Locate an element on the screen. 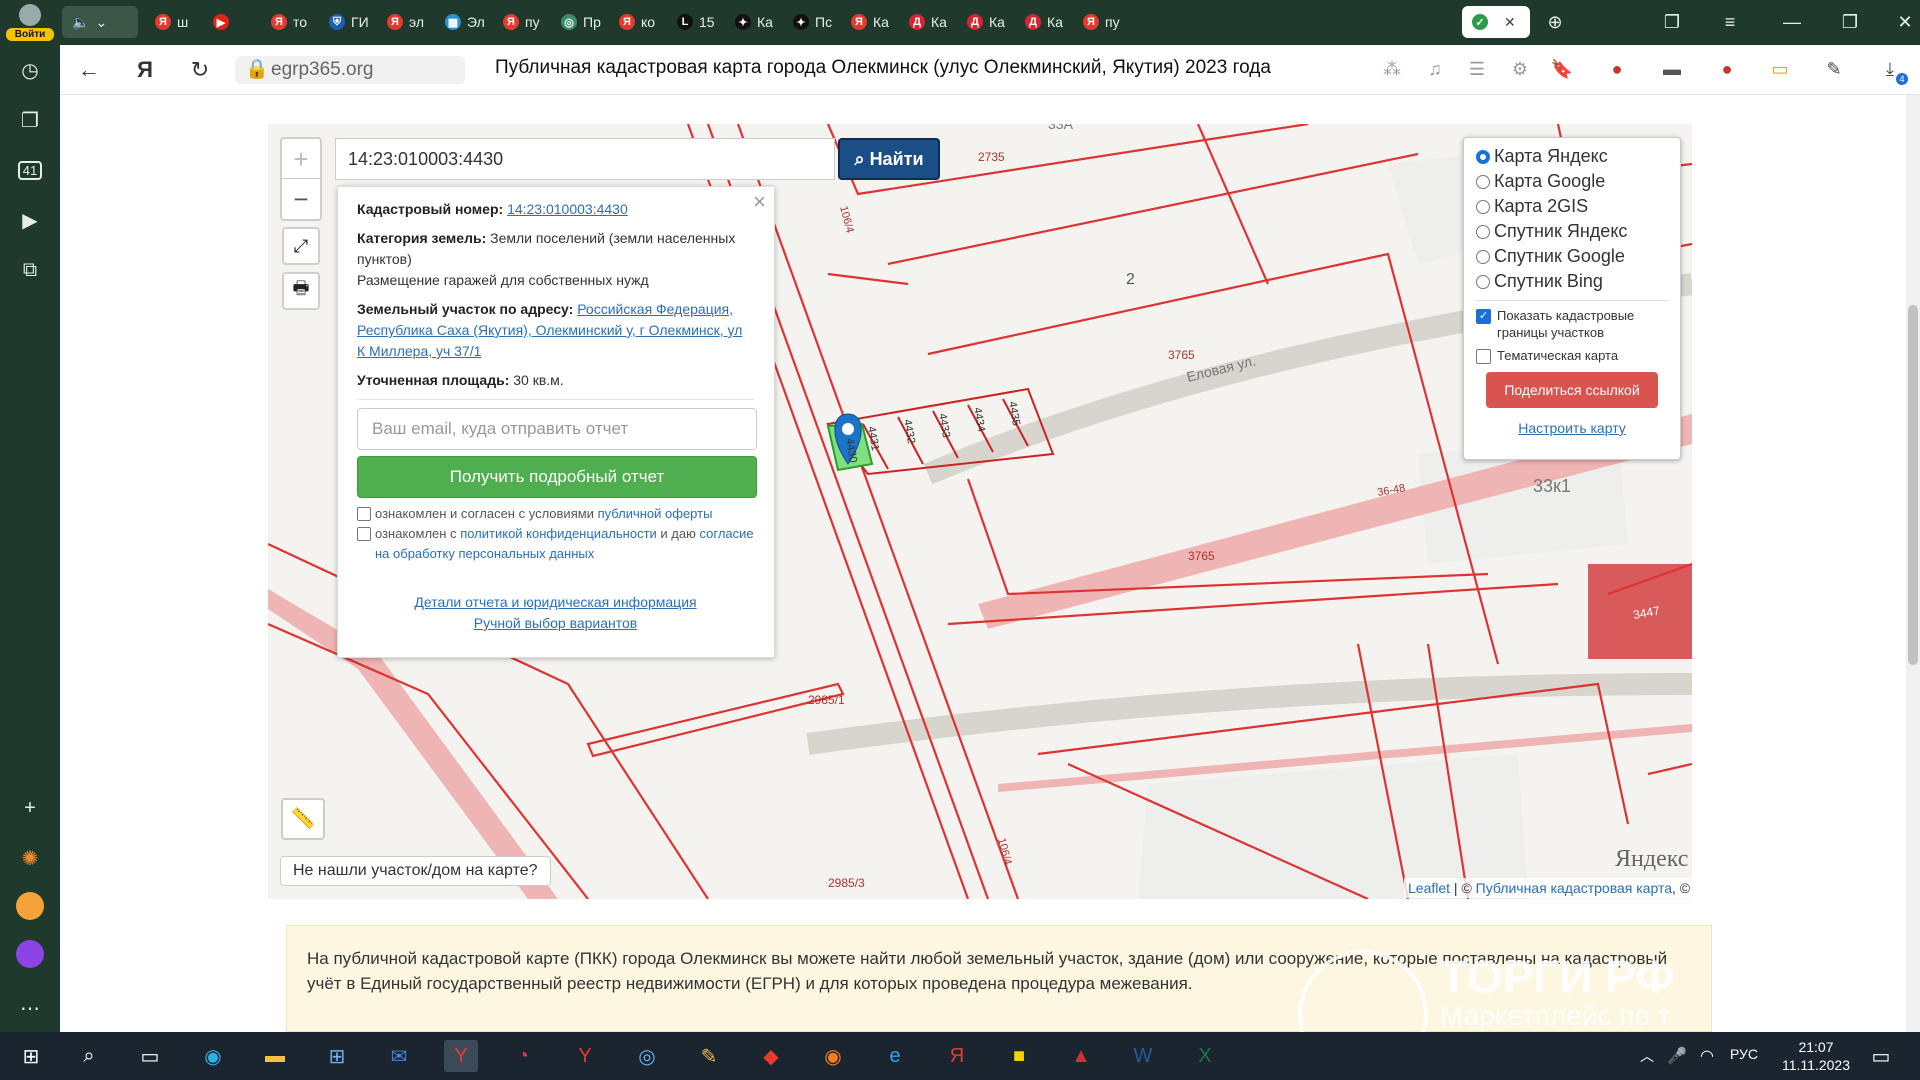 The height and width of the screenshot is (1080, 1920). firefox-icon: ◉ is located at coordinates (833, 1056).